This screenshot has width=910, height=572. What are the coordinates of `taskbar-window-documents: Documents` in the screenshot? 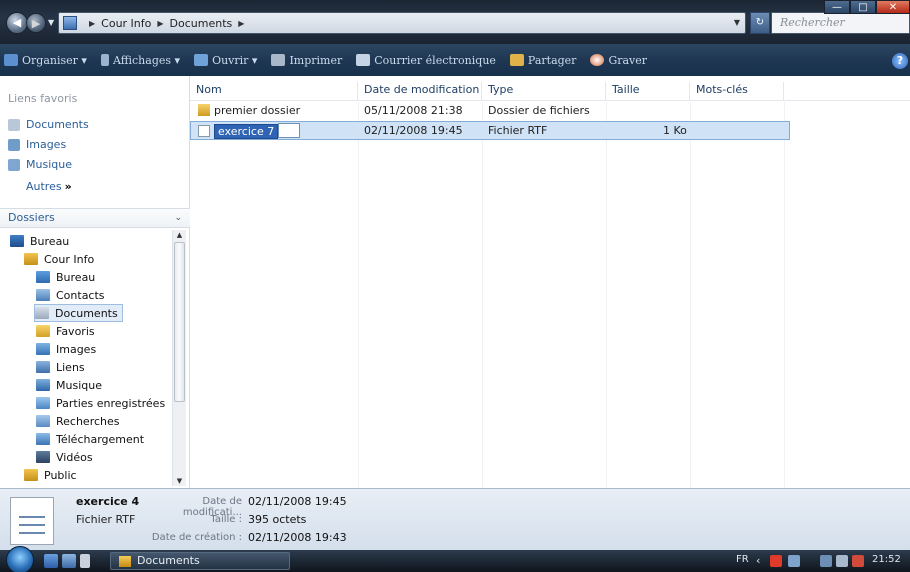 It's located at (200, 561).